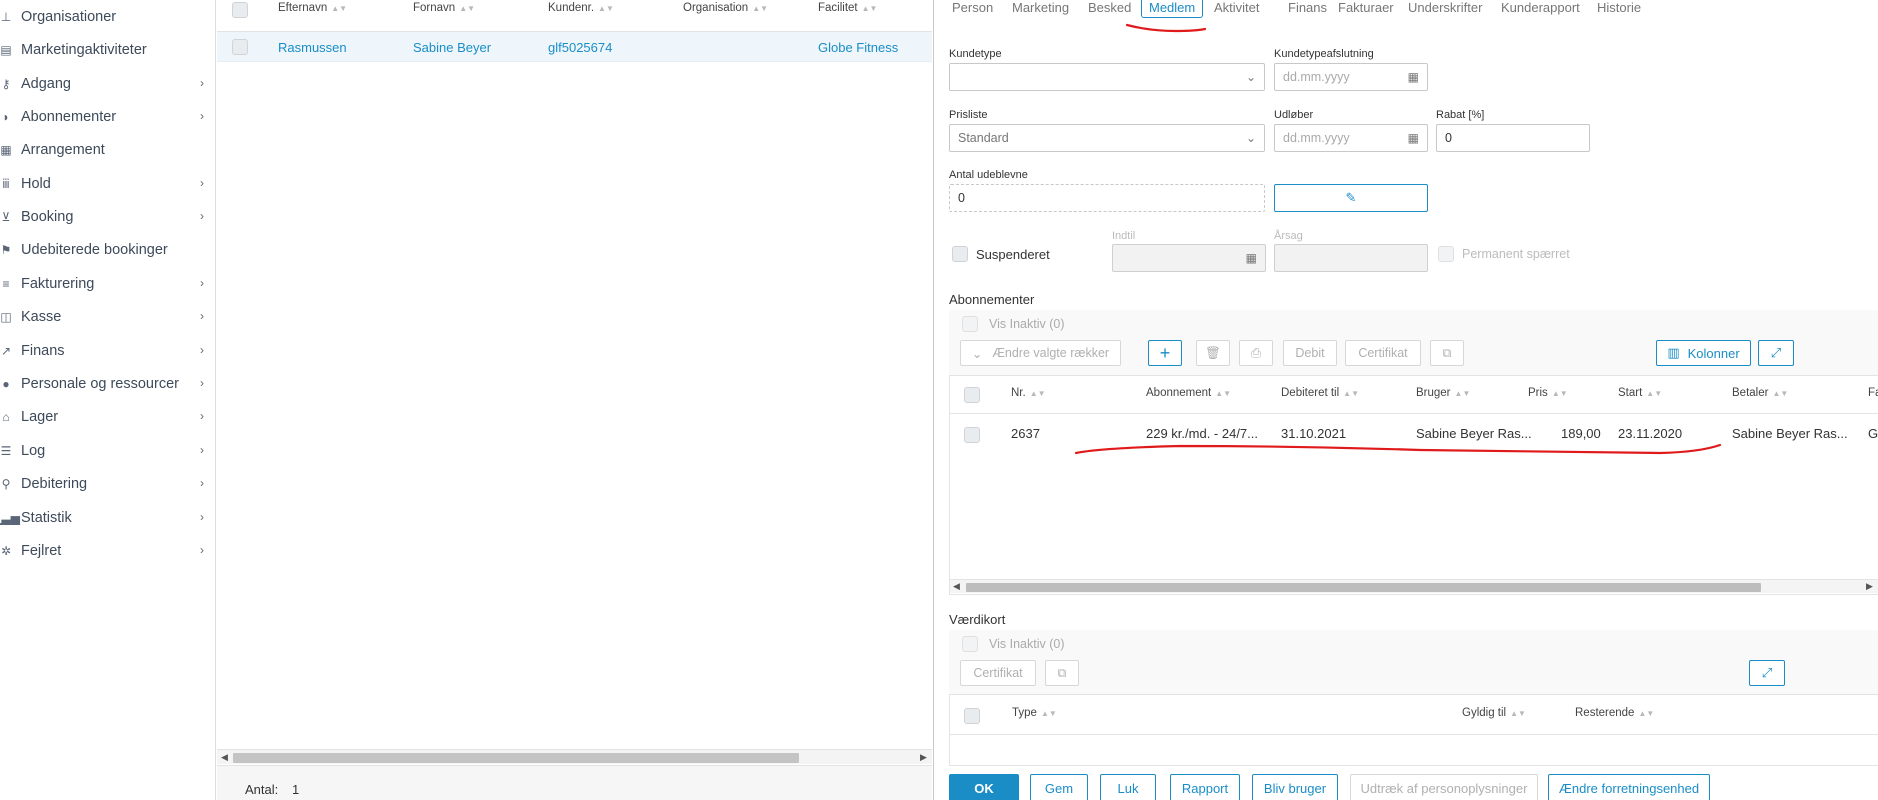  Describe the element at coordinates (1307, 9) in the screenshot. I see `tab-finans: Finans` at that location.